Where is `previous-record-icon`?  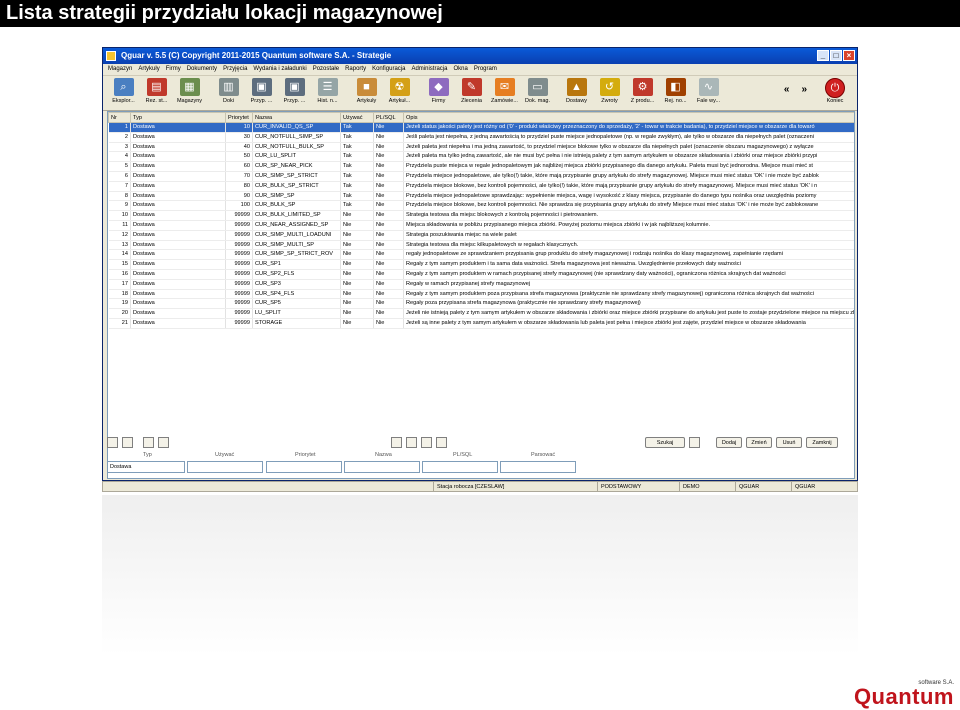
previous-record-icon is located at coordinates (411, 442).